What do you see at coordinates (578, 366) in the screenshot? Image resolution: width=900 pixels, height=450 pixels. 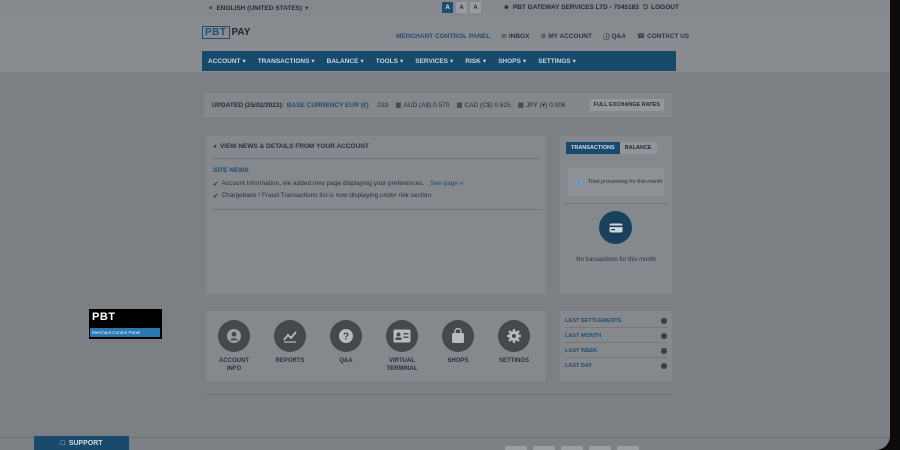 I see `settlement-label: LAST DAY` at bounding box center [578, 366].